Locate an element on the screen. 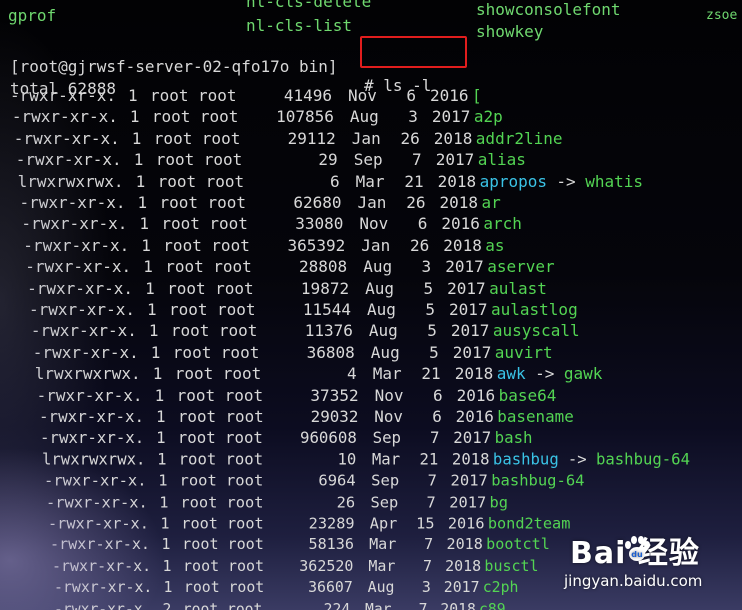 This screenshot has height=610, width=742. listing-row: -rwxr-xr-x. 1 root root 19872 Aug 5 2017 aulast is located at coordinates (384, 290).